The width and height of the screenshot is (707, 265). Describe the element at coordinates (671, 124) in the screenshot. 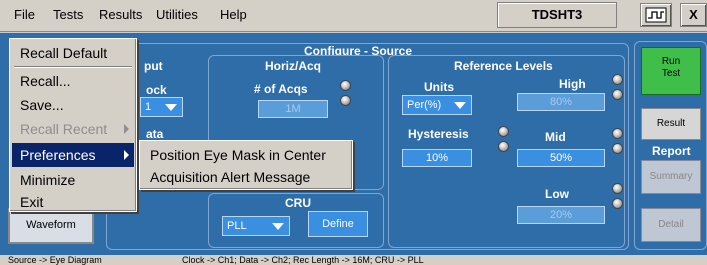

I see `result-button: Result` at that location.